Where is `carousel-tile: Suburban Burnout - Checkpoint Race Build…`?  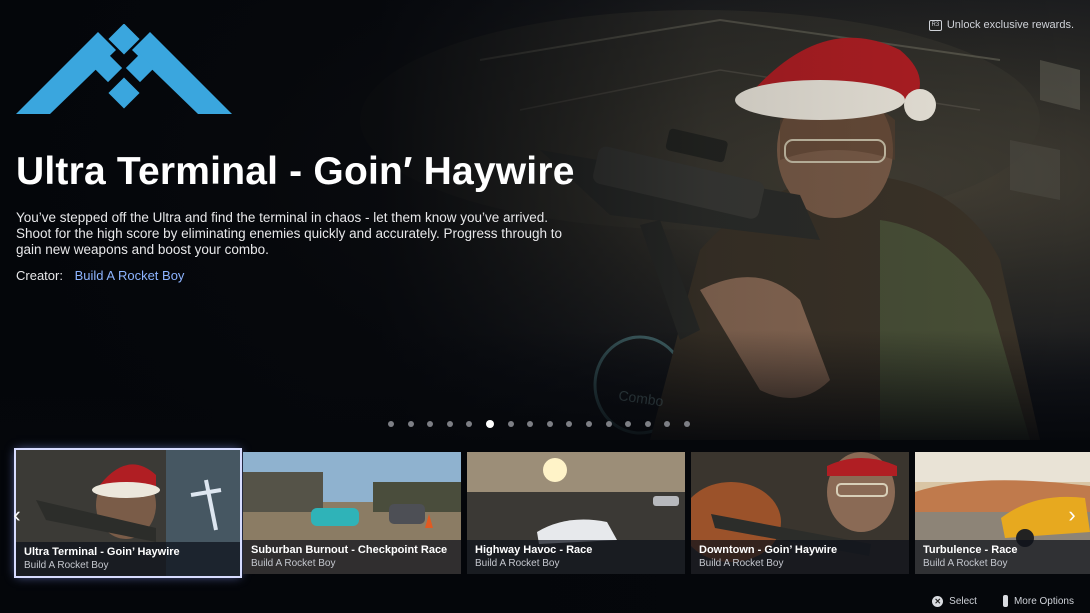
carousel-tile: Suburban Burnout - Checkpoint Race Build… is located at coordinates (352, 513).